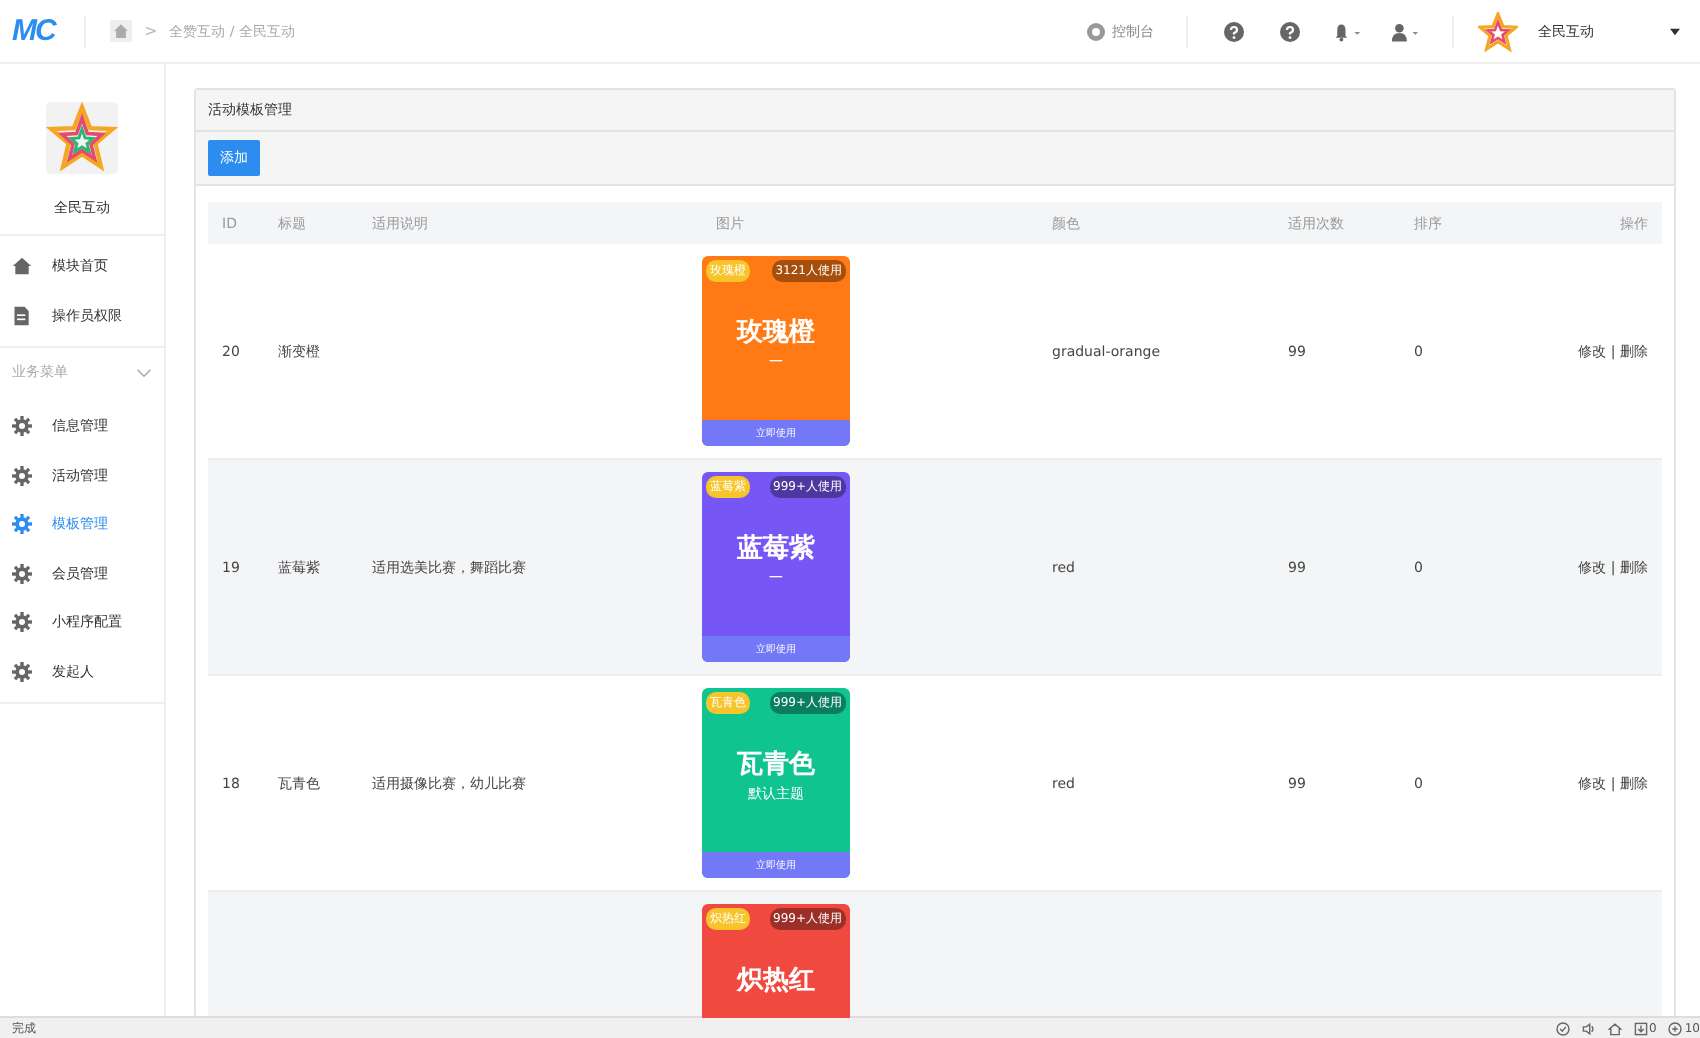  What do you see at coordinates (1640, 1028) in the screenshot?
I see `download-icon` at bounding box center [1640, 1028].